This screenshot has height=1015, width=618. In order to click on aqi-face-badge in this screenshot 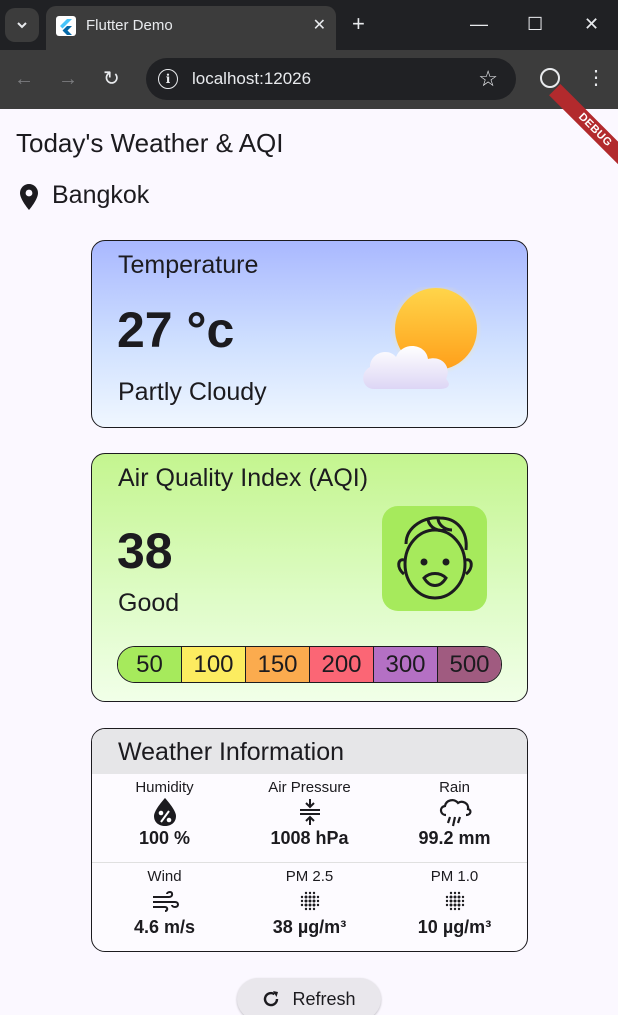, I will do `click(434, 558)`.